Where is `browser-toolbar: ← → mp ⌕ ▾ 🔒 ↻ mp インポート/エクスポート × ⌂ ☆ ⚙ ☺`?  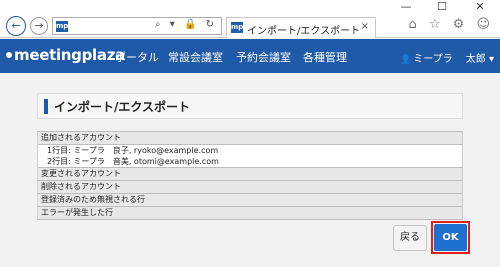
browser-toolbar: ← → mp ⌕ ▾ 🔒 ↻ mp インポート/エクスポート × ⌂ ☆ ⚙ ☺ is located at coordinates (250, 26).